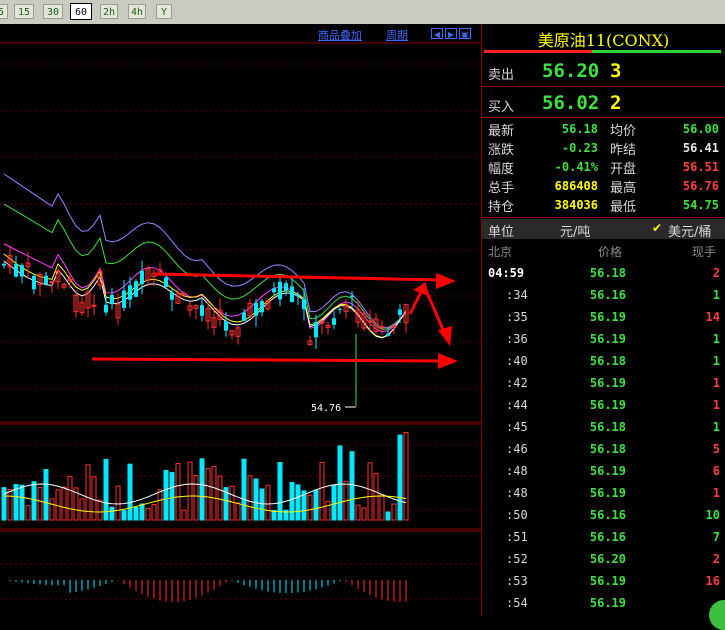 The image size is (725, 630). What do you see at coordinates (704, 252) in the screenshot?
I see `tick-header-volume: 现手` at bounding box center [704, 252].